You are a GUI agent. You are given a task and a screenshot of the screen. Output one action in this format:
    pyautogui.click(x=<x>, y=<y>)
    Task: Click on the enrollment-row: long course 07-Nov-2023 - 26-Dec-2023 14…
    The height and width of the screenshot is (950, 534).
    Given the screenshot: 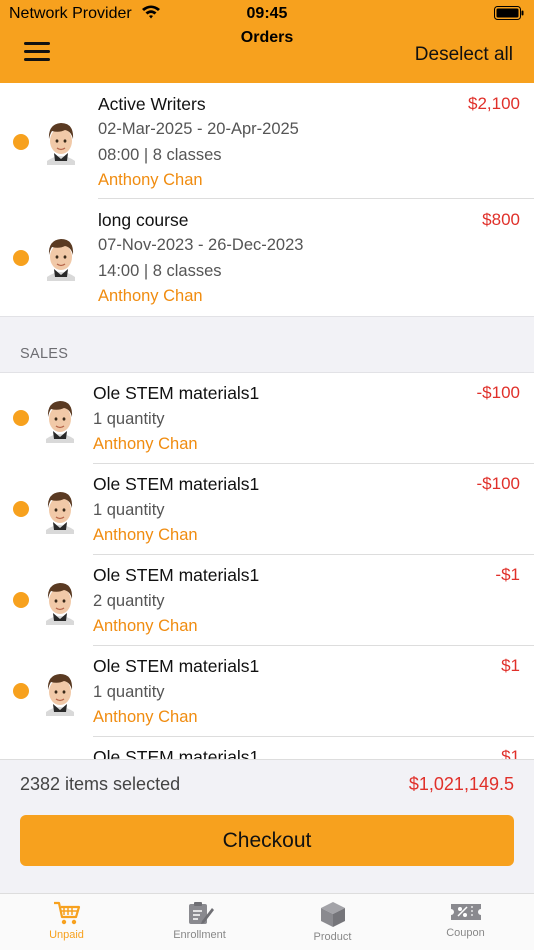 What is the action you would take?
    pyautogui.click(x=267, y=257)
    